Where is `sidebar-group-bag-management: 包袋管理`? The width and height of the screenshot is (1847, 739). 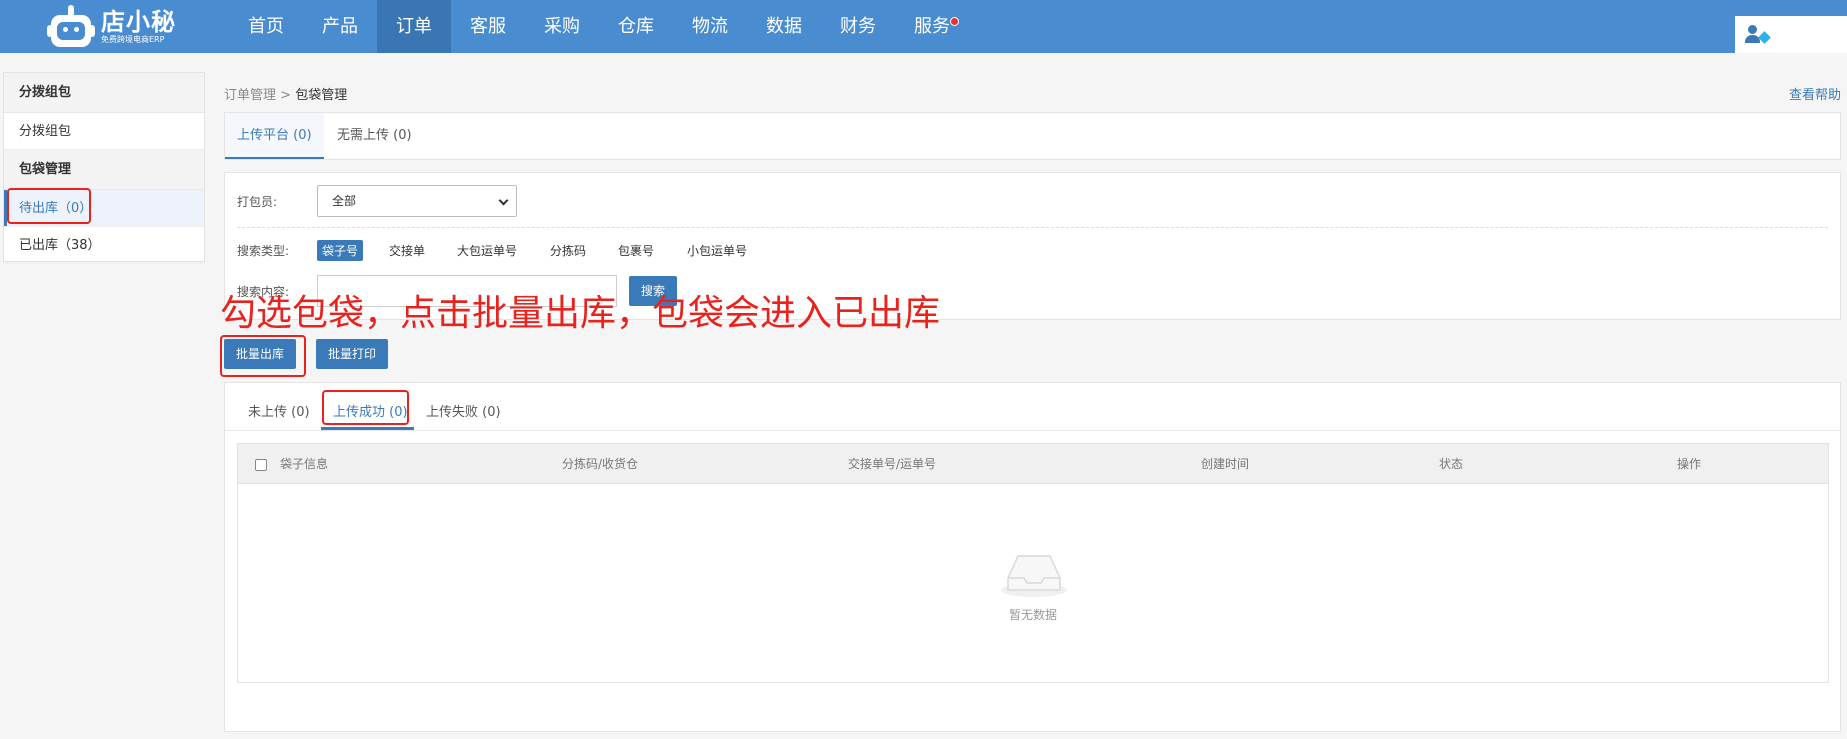
sidebar-group-bag-management: 包袋管理 is located at coordinates (104, 170).